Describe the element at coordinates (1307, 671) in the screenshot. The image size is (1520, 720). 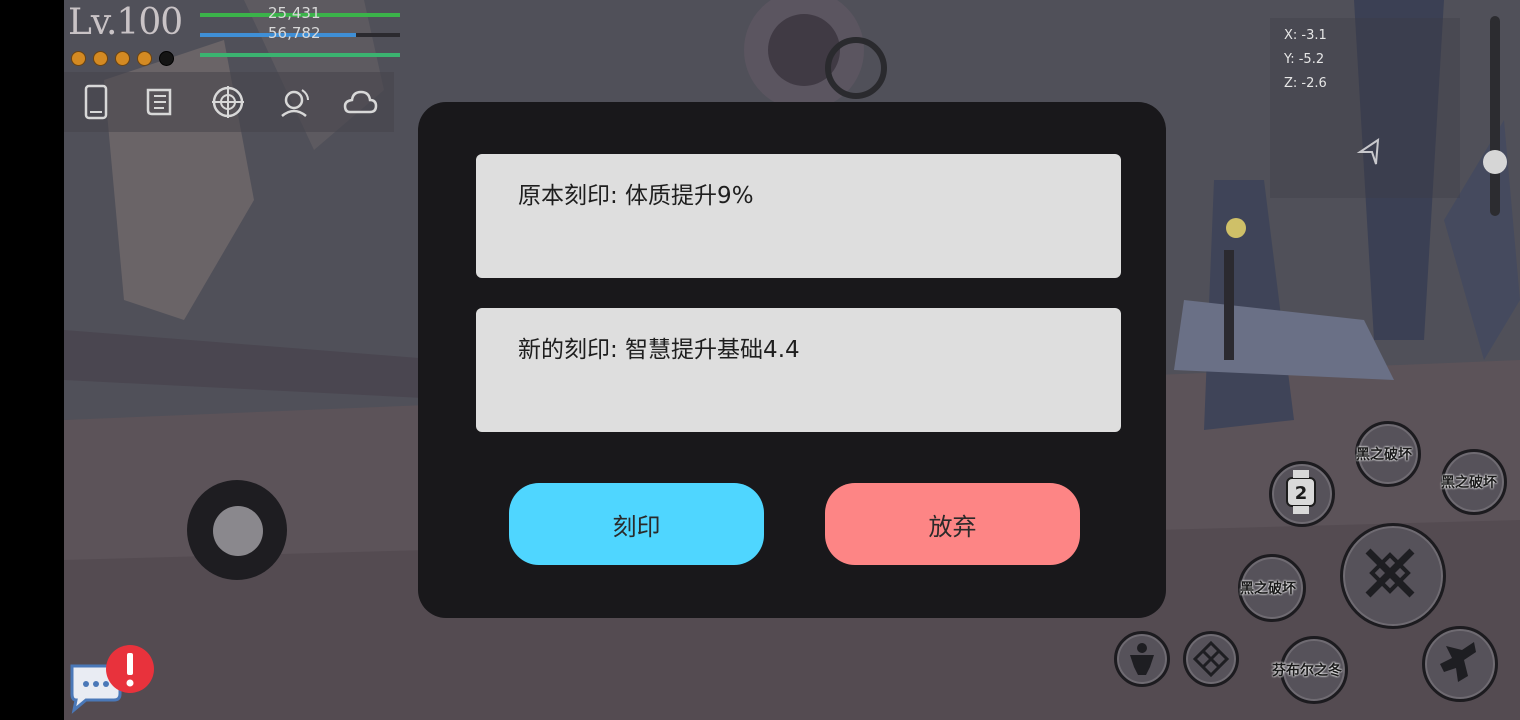
I see `skill-d-label: 芬布尔之冬` at that location.